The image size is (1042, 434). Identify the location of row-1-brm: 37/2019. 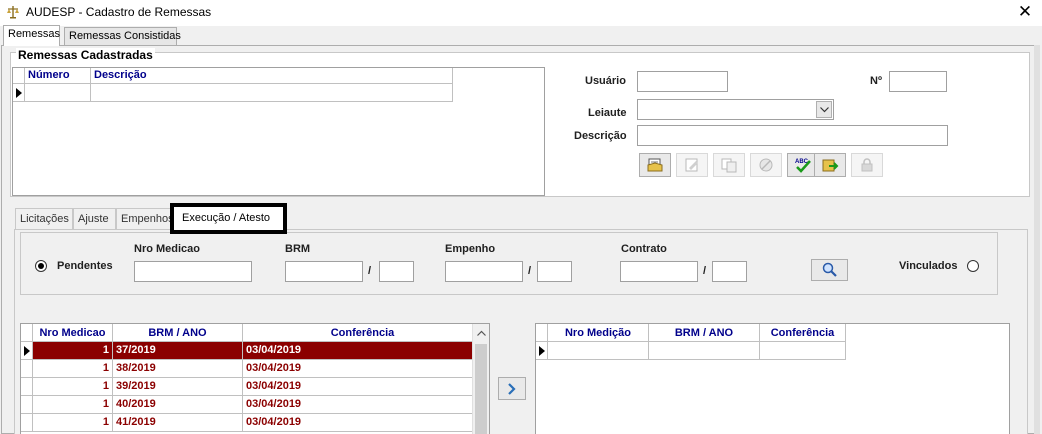
(178, 351).